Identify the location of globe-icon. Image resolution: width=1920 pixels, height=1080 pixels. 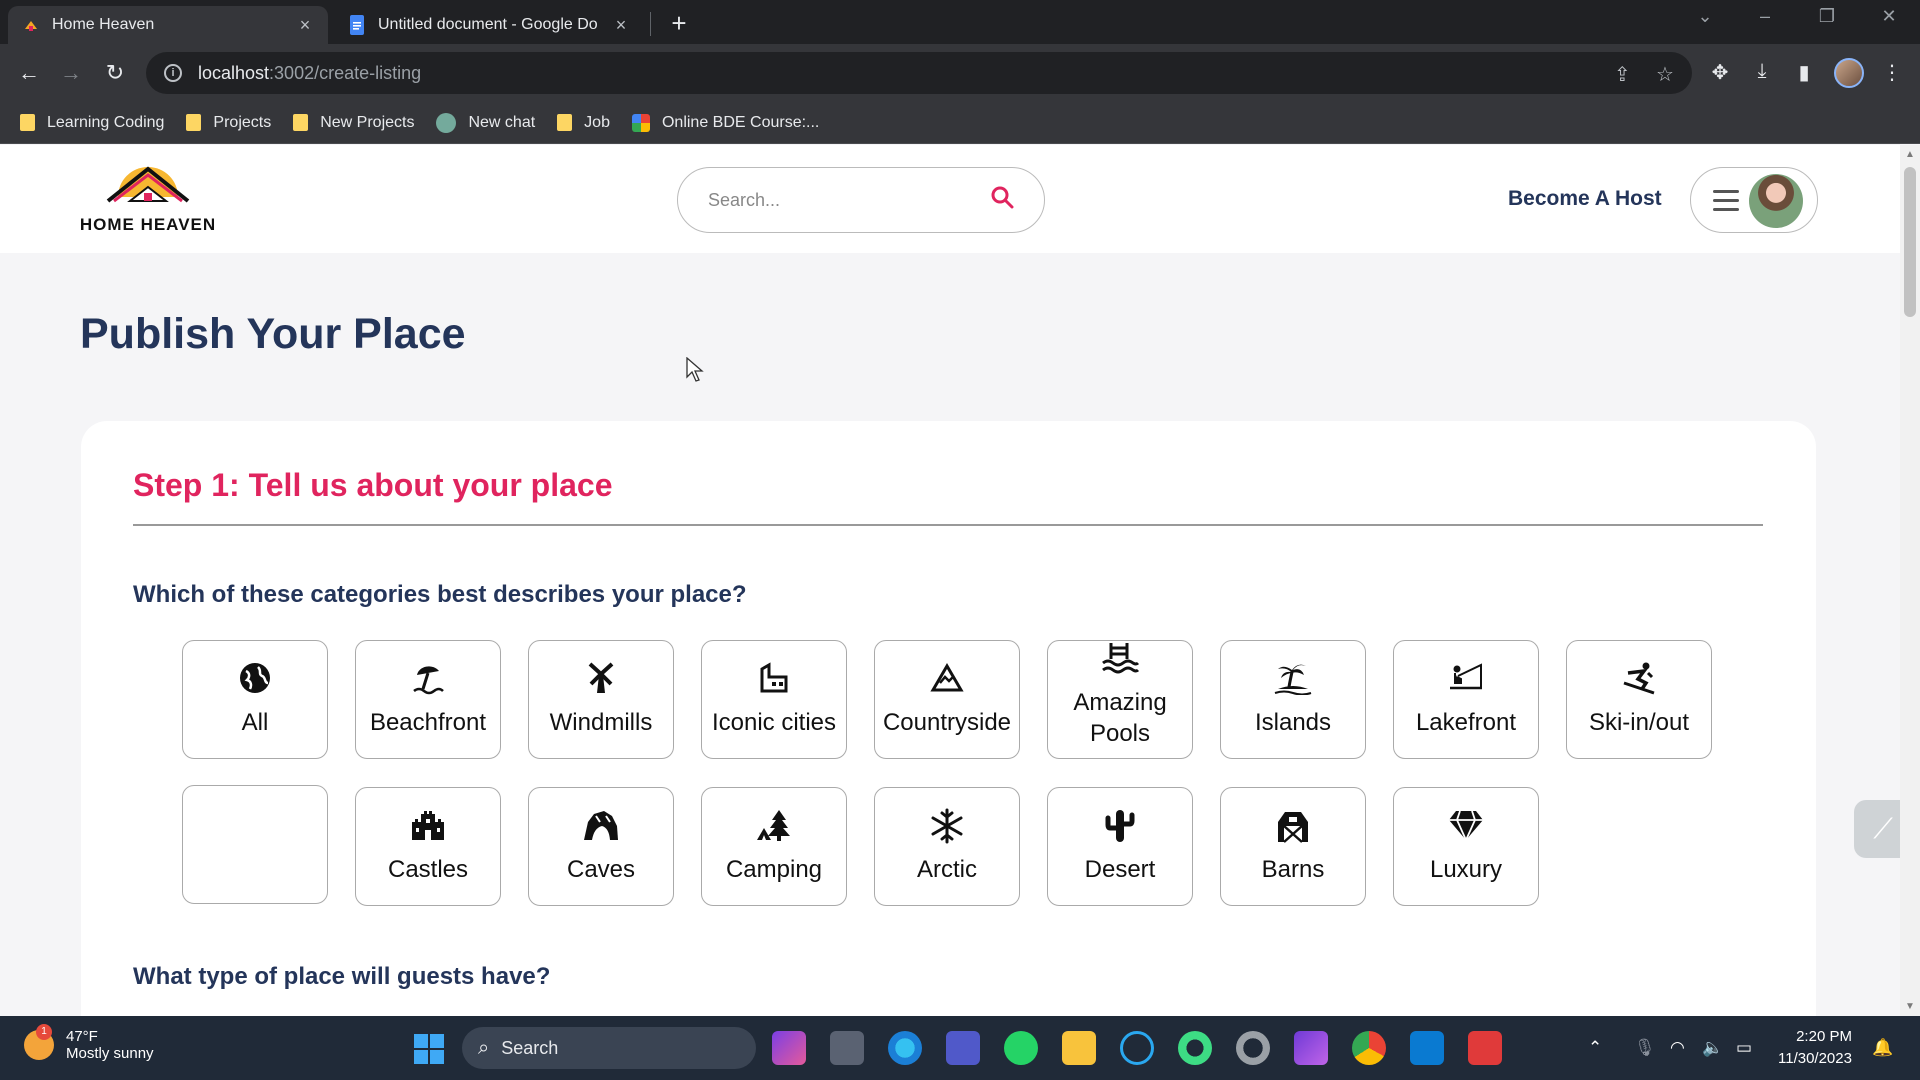
(255, 681).